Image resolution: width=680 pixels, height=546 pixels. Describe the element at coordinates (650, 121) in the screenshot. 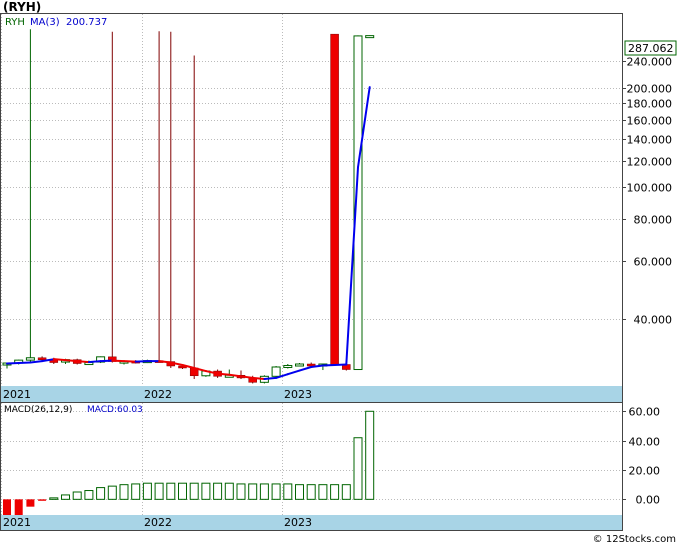

I see `price-tick-label: 160.000` at that location.